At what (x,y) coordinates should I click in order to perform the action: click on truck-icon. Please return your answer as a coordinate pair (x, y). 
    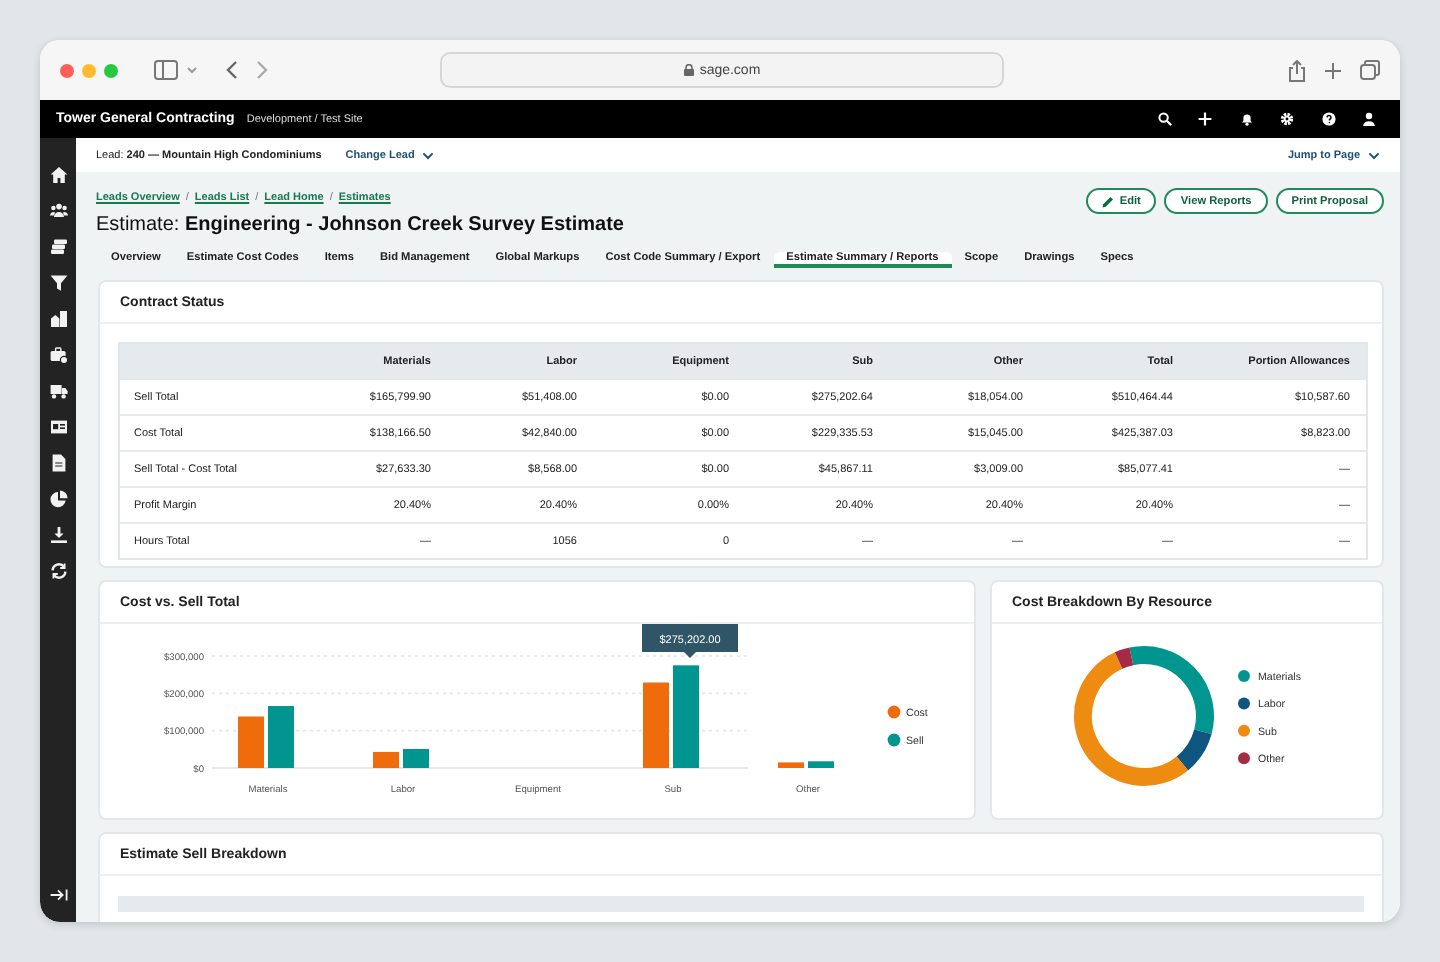
    Looking at the image, I should click on (58, 391).